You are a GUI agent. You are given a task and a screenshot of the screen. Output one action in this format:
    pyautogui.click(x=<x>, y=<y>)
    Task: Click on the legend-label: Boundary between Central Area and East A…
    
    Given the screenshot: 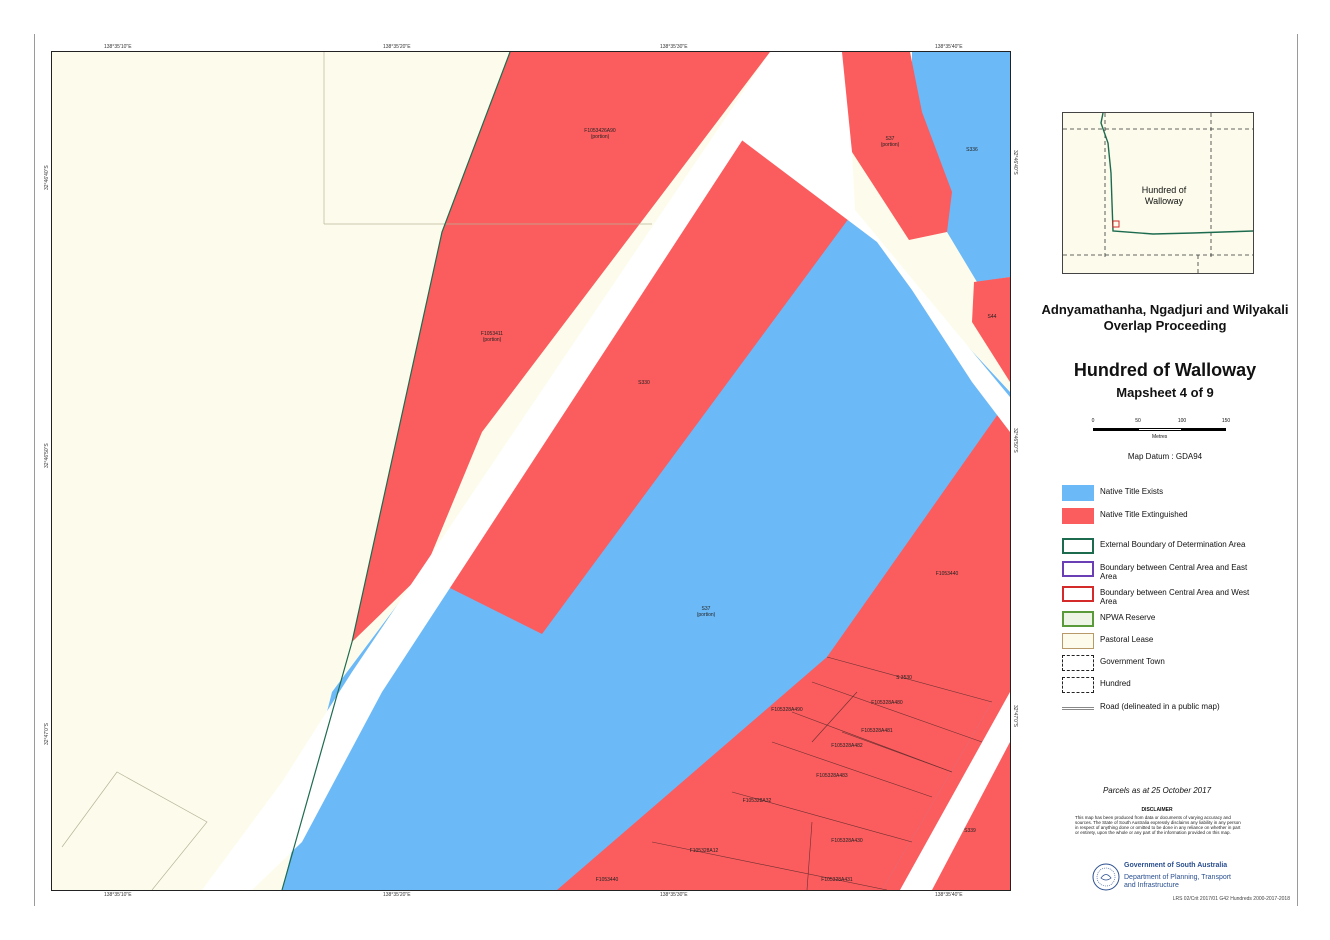 What is the action you would take?
    pyautogui.click(x=1174, y=572)
    